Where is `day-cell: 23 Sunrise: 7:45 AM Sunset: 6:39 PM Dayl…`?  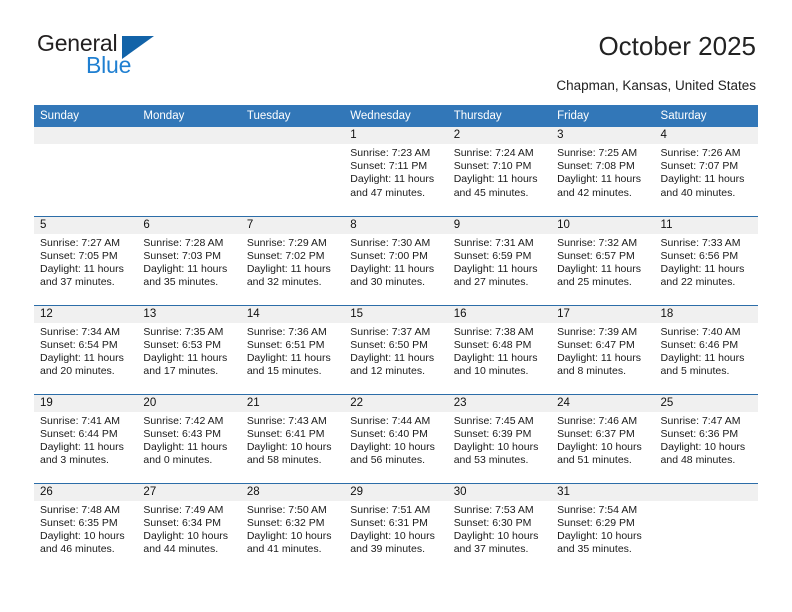 day-cell: 23 Sunrise: 7:45 AM Sunset: 6:39 PM Dayl… is located at coordinates (499, 438).